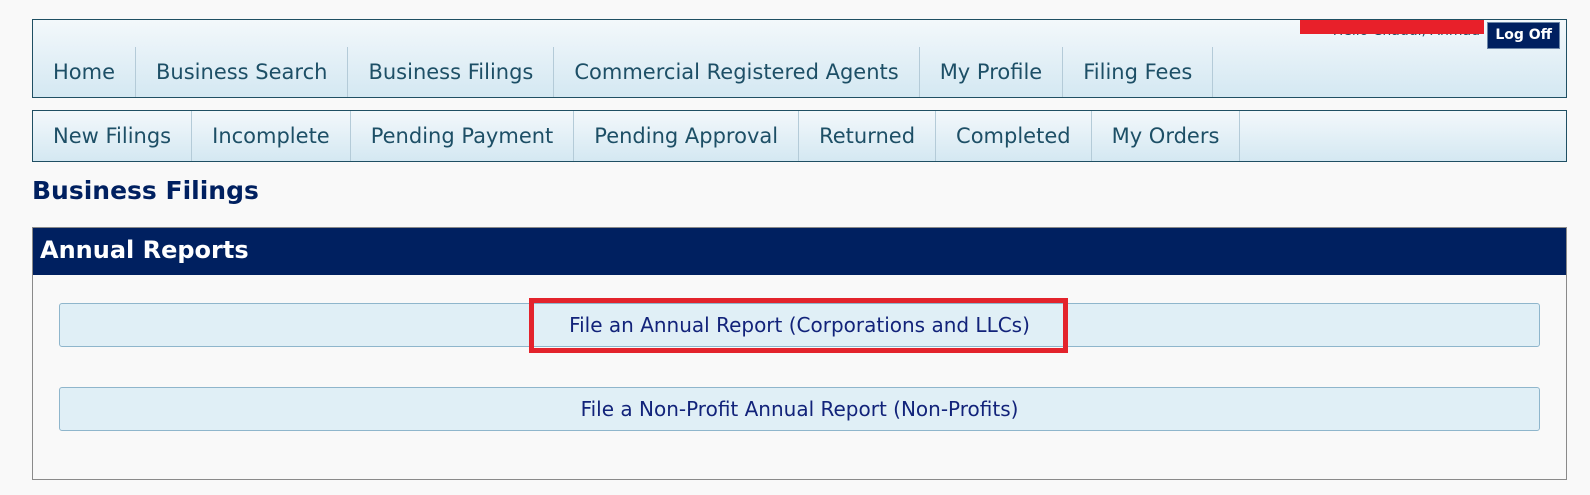 This screenshot has width=1590, height=495. Describe the element at coordinates (737, 72) in the screenshot. I see `nav-commercial-registered-agents: Commercial Registered Agents` at that location.